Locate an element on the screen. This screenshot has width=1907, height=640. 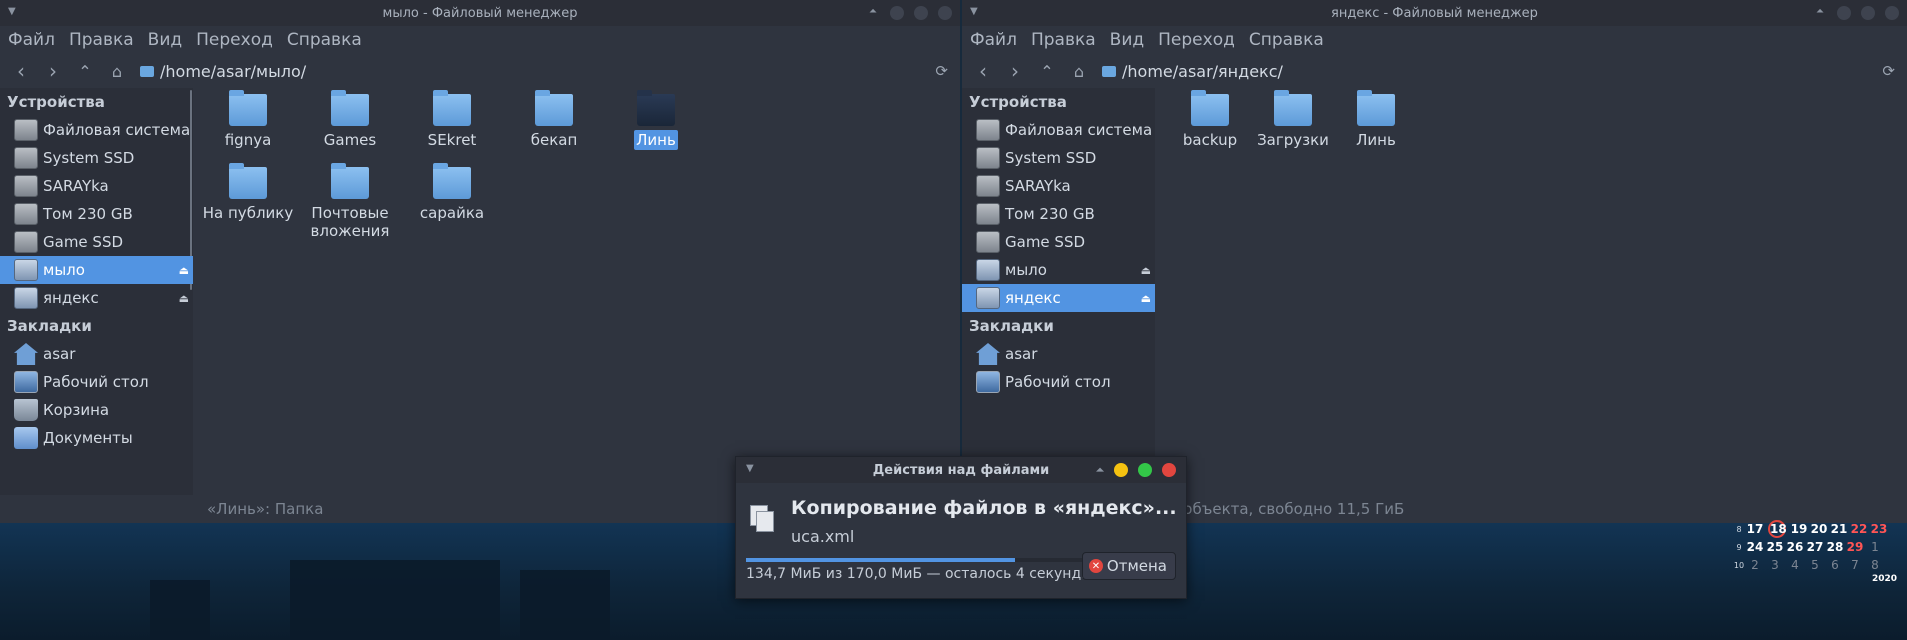
folder-name: SEkret is located at coordinates (452, 140).